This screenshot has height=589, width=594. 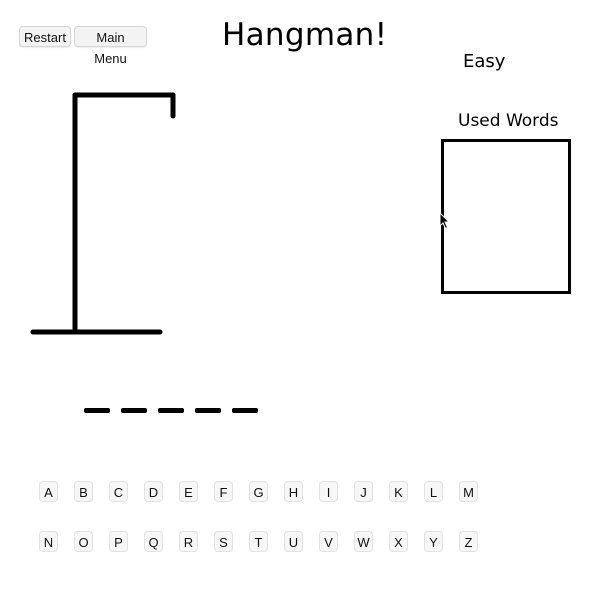 What do you see at coordinates (305, 35) in the screenshot?
I see `page-title: Hangman!` at bounding box center [305, 35].